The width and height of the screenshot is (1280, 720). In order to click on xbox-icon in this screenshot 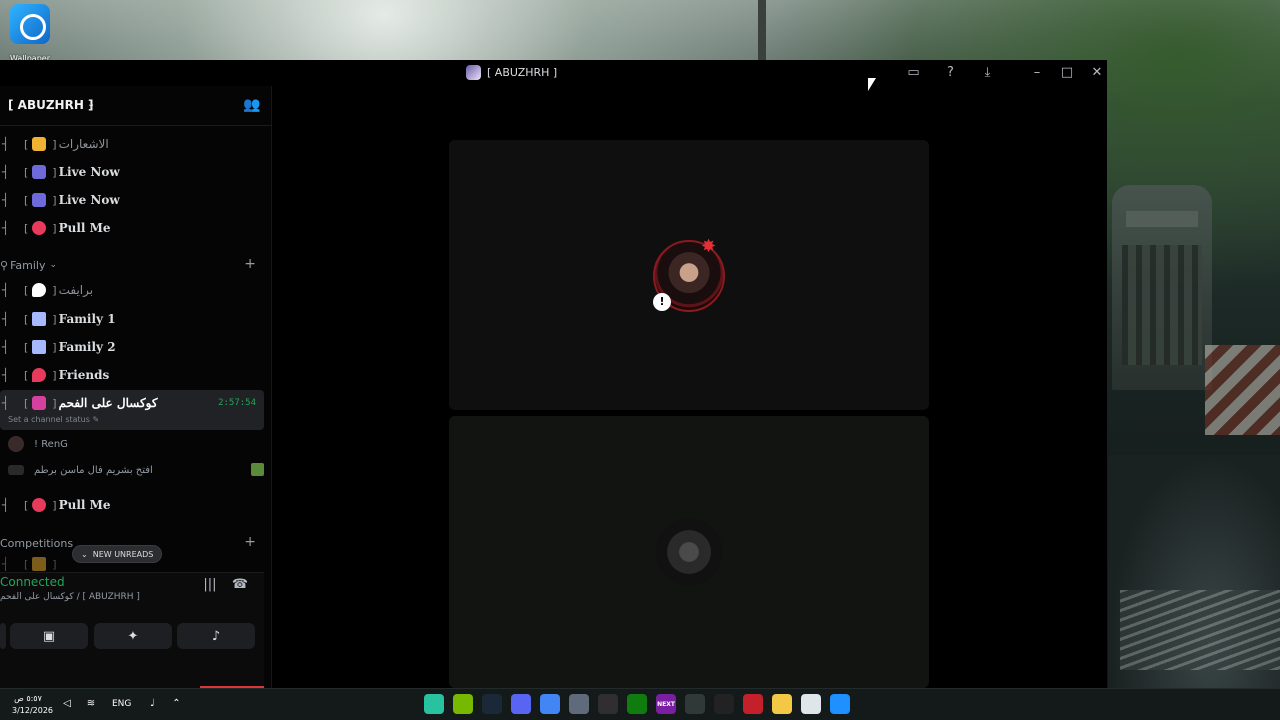, I will do `click(637, 704)`.